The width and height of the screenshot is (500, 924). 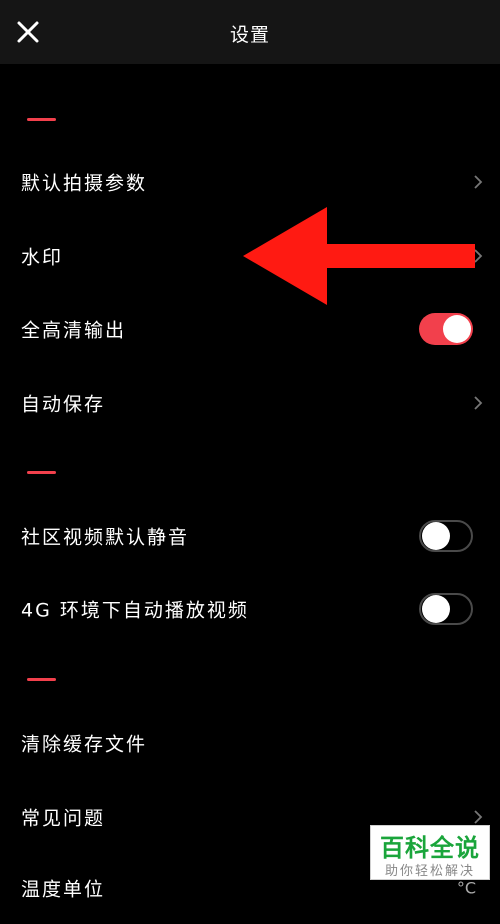 I want to click on row-label: 清除缓存文件, so click(x=84, y=744).